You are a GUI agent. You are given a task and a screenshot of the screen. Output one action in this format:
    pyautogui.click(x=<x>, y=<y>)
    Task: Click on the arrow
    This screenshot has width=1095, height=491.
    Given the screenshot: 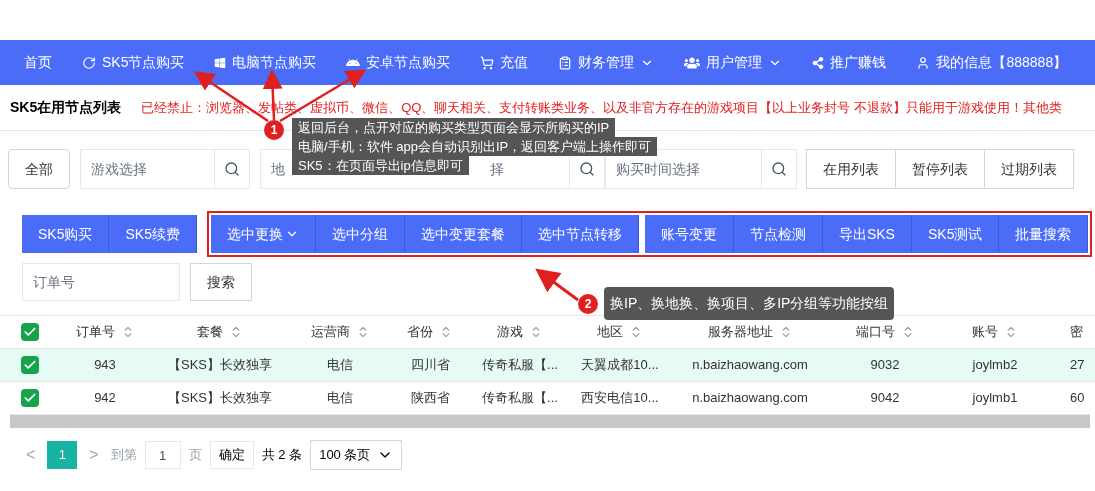 What is the action you would take?
    pyautogui.click(x=557, y=285)
    